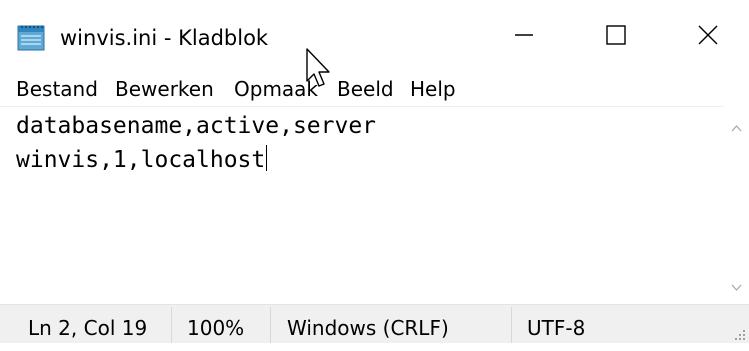  What do you see at coordinates (736, 126) in the screenshot?
I see `scroll-up-icon` at bounding box center [736, 126].